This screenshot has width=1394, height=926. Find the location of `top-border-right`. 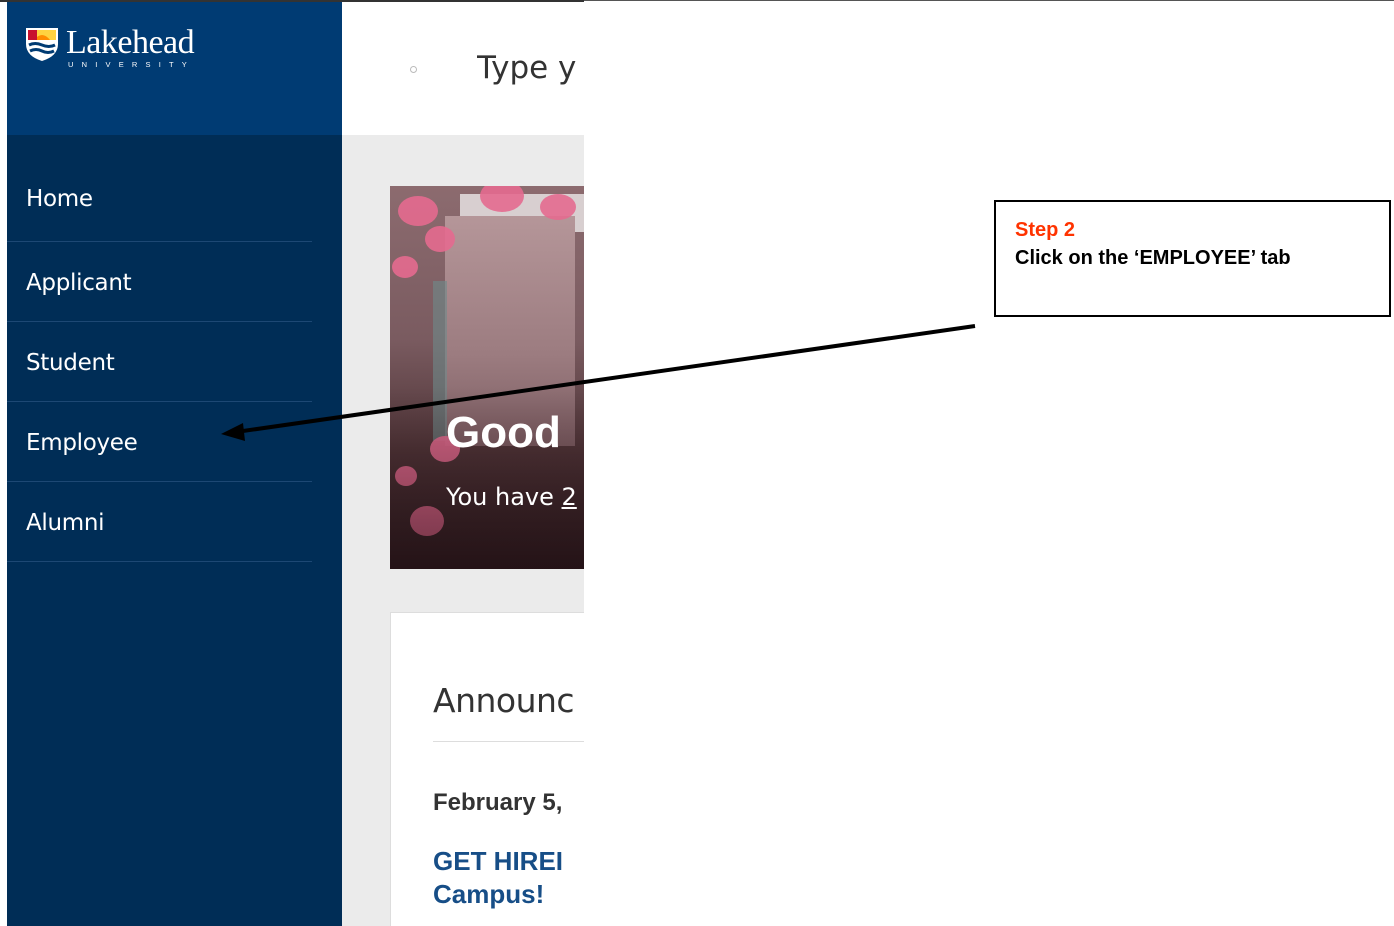

top-border-right is located at coordinates (989, 0).